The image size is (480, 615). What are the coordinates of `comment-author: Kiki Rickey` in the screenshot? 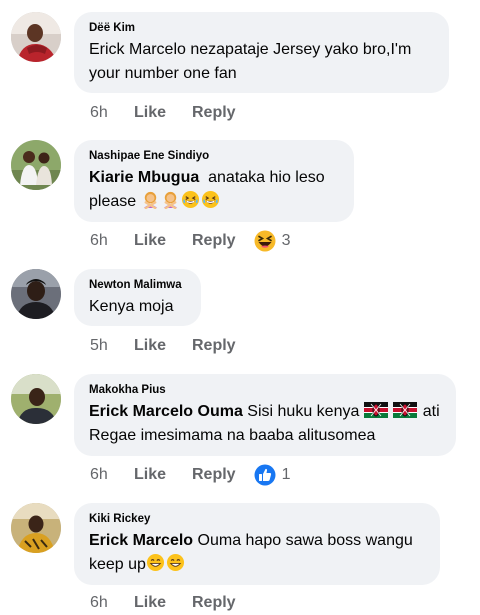 It's located at (257, 519).